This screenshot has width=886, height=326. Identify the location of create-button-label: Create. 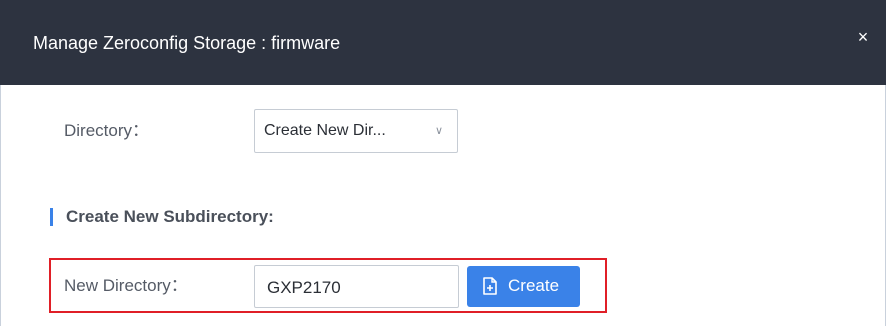
(534, 285).